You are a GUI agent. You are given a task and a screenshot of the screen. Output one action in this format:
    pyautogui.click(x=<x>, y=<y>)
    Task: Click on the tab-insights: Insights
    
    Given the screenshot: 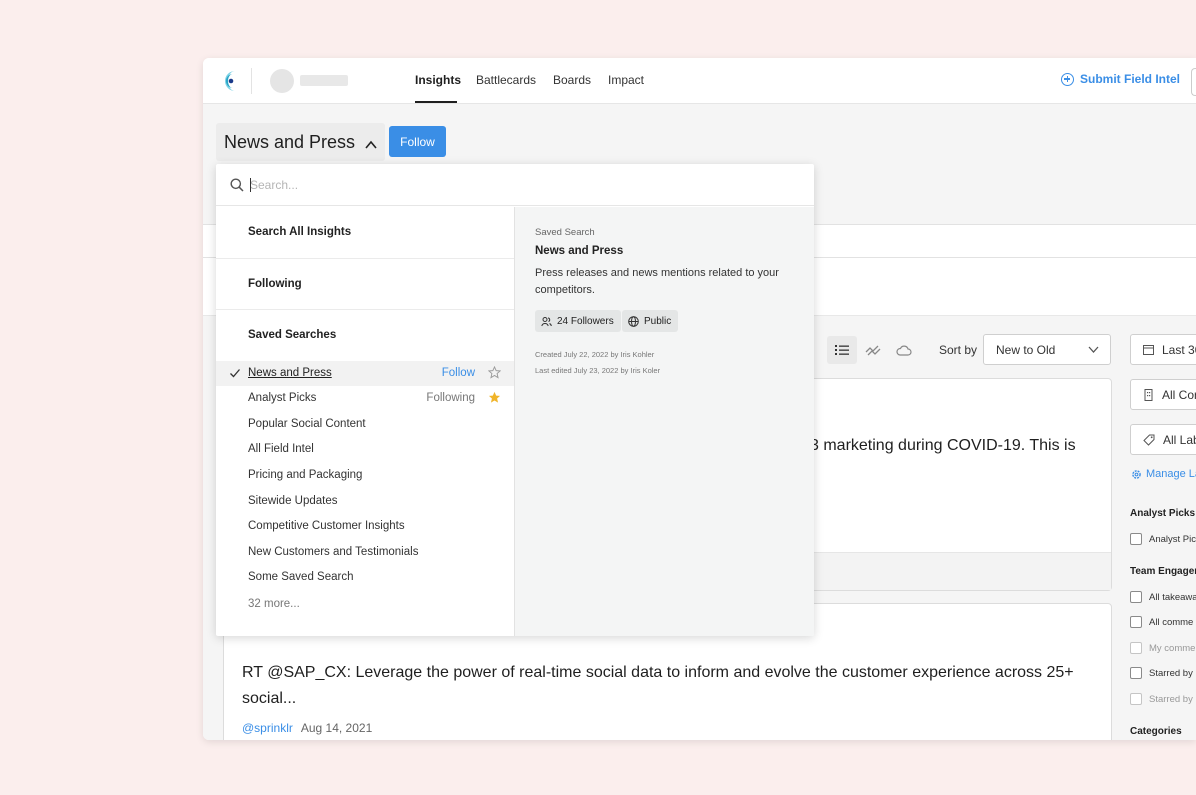 What is the action you would take?
    pyautogui.click(x=438, y=80)
    